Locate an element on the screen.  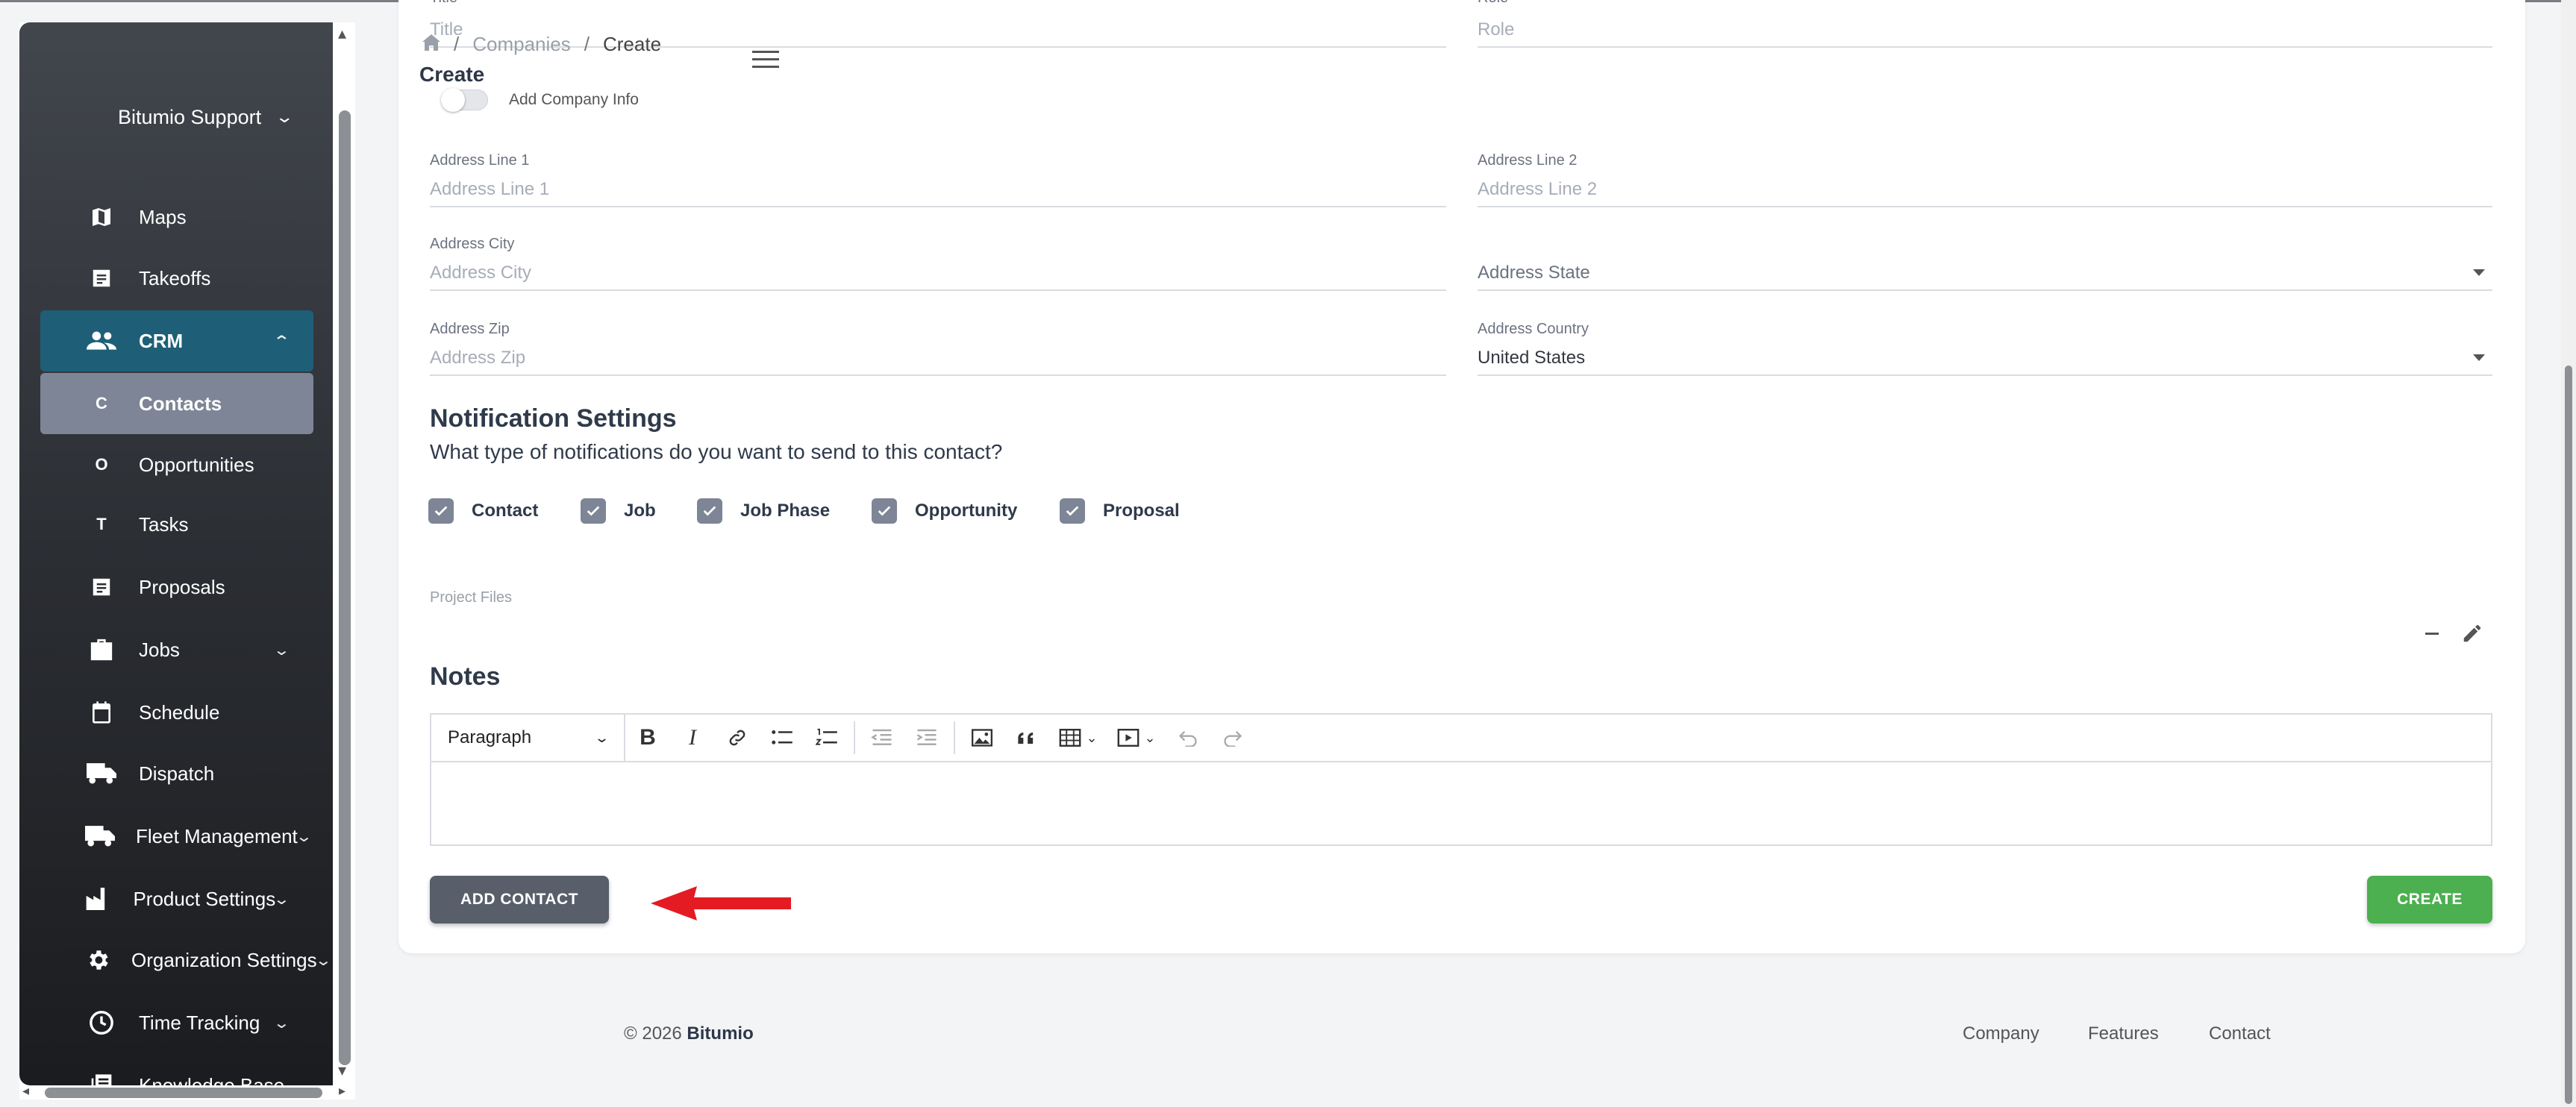
footer-link-contact: Contact is located at coordinates (2240, 1033).